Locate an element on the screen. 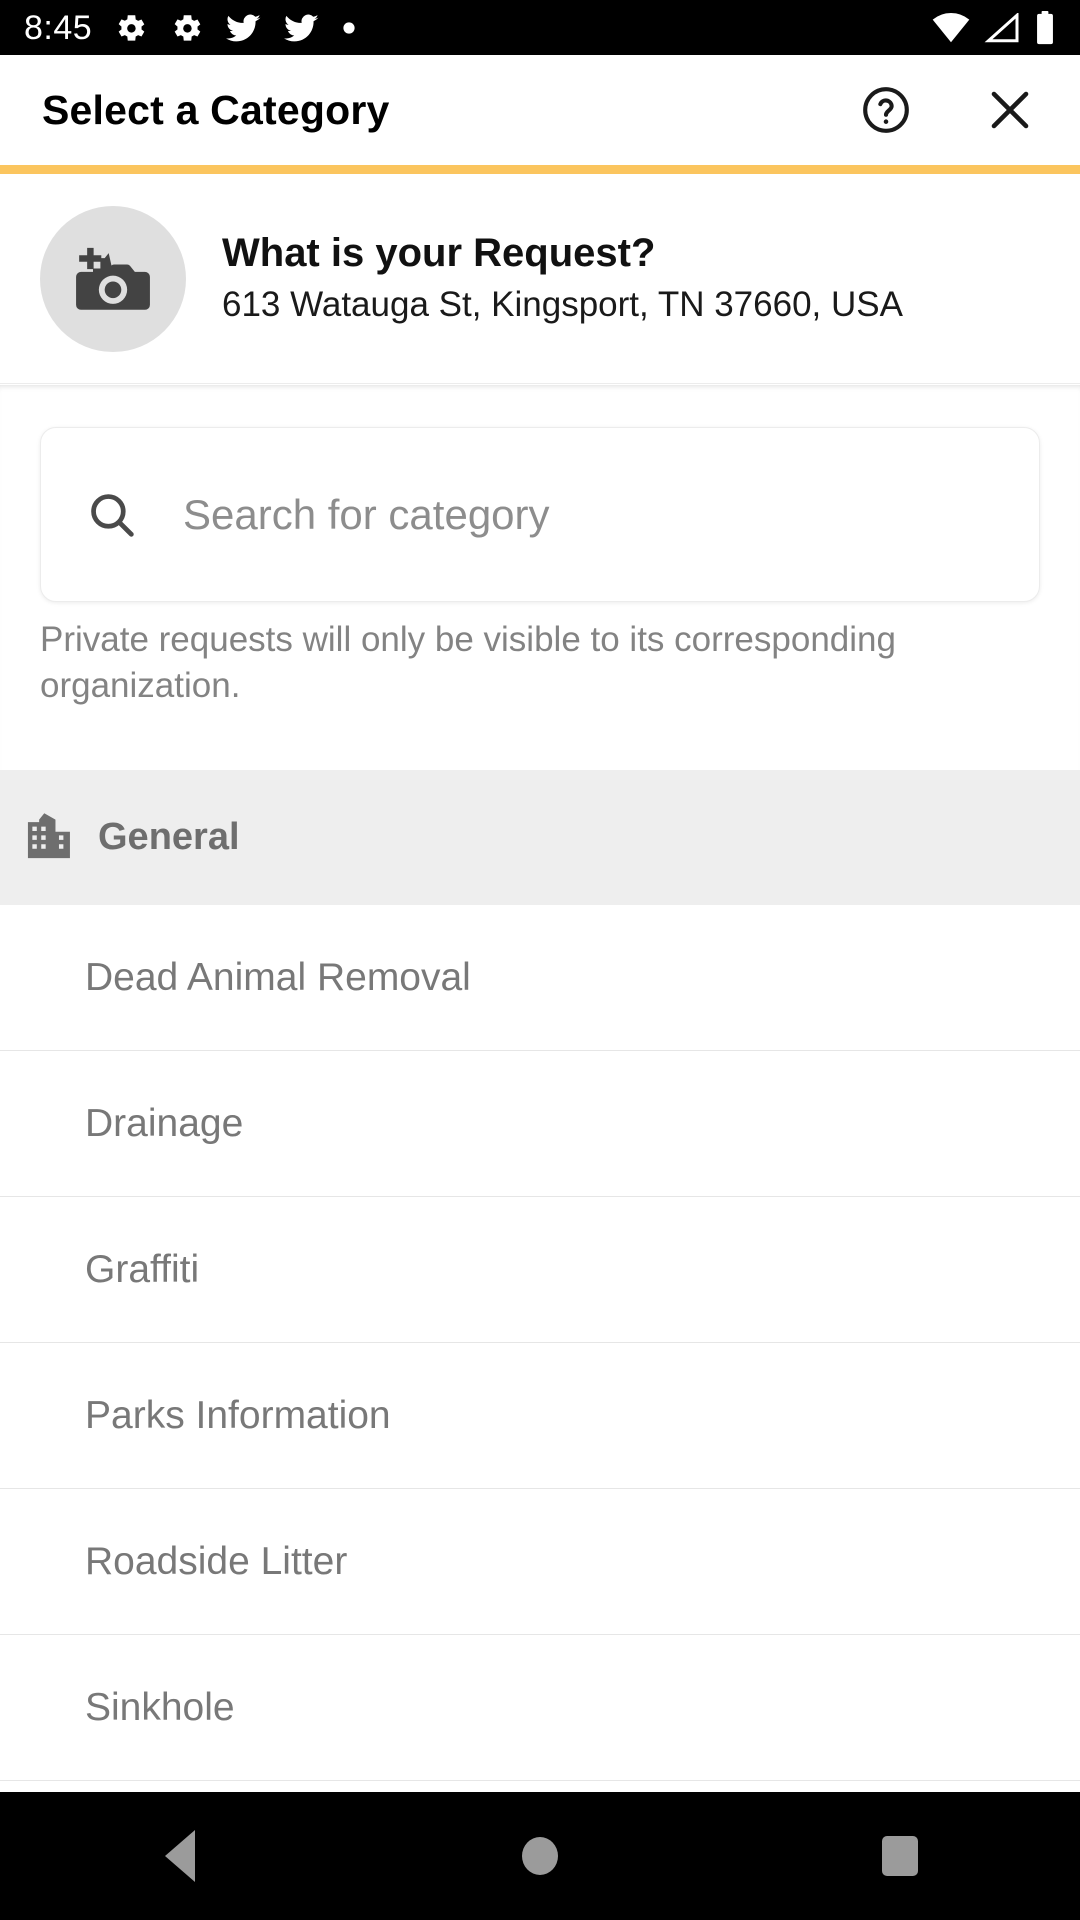 This screenshot has width=1080, height=1920. wifi-icon is located at coordinates (951, 27).